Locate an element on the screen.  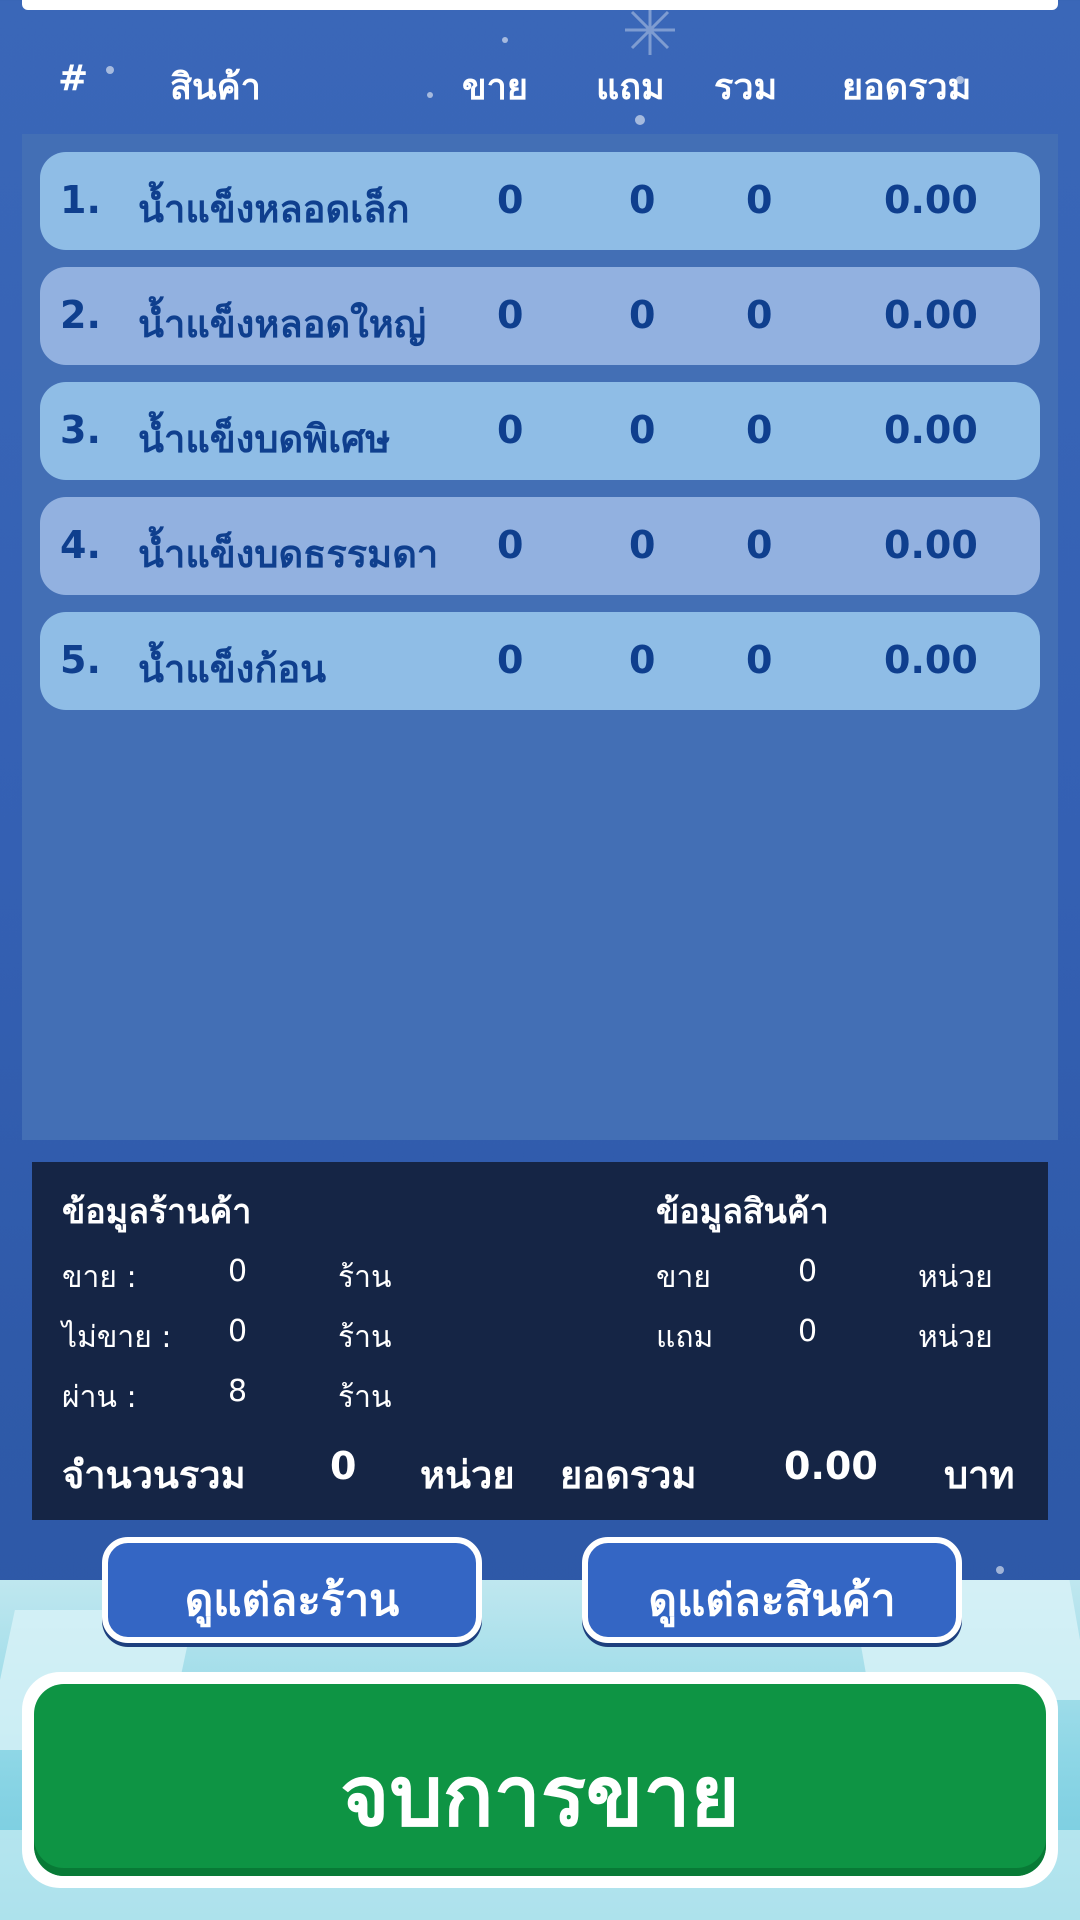
product-free-value: 0 is located at coordinates (808, 1331).